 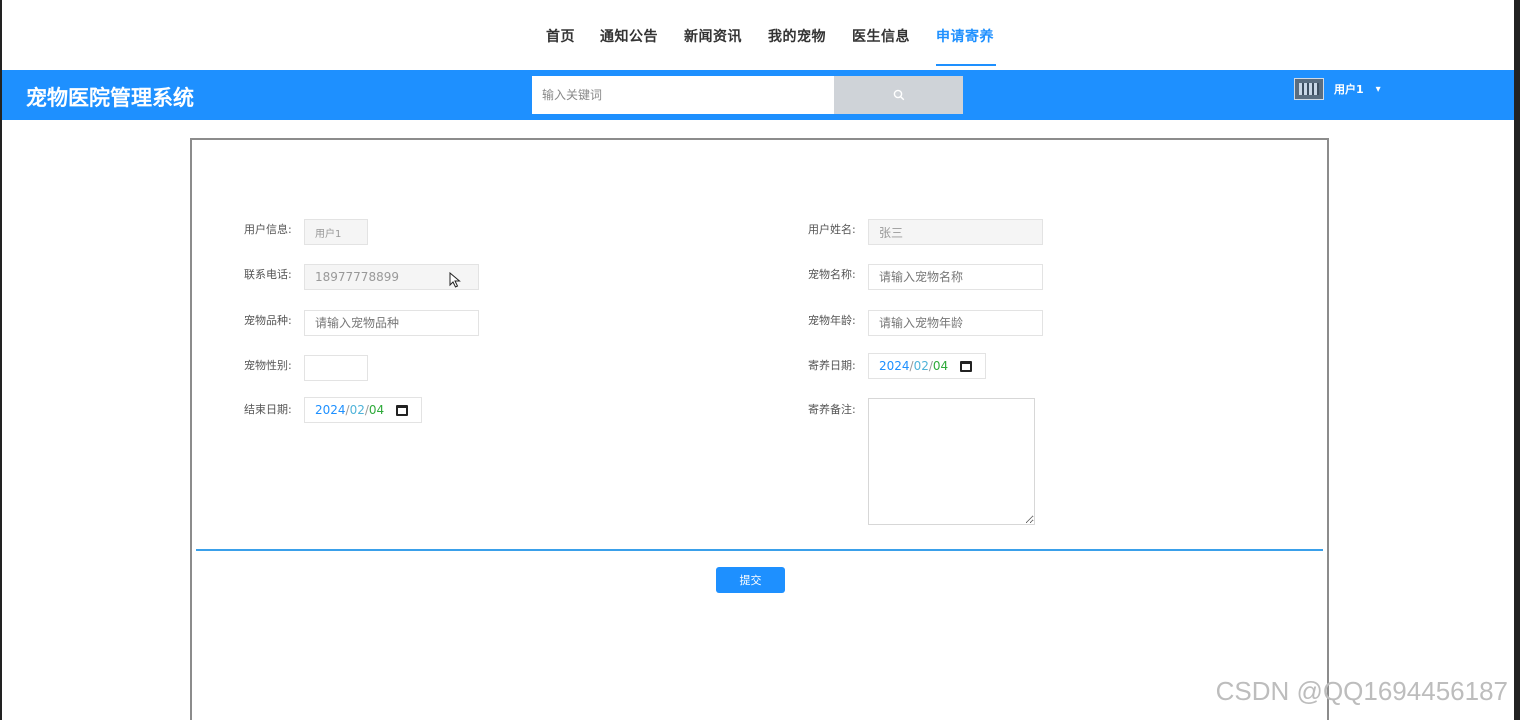 I want to click on end-date-month: 02, so click(x=357, y=410).